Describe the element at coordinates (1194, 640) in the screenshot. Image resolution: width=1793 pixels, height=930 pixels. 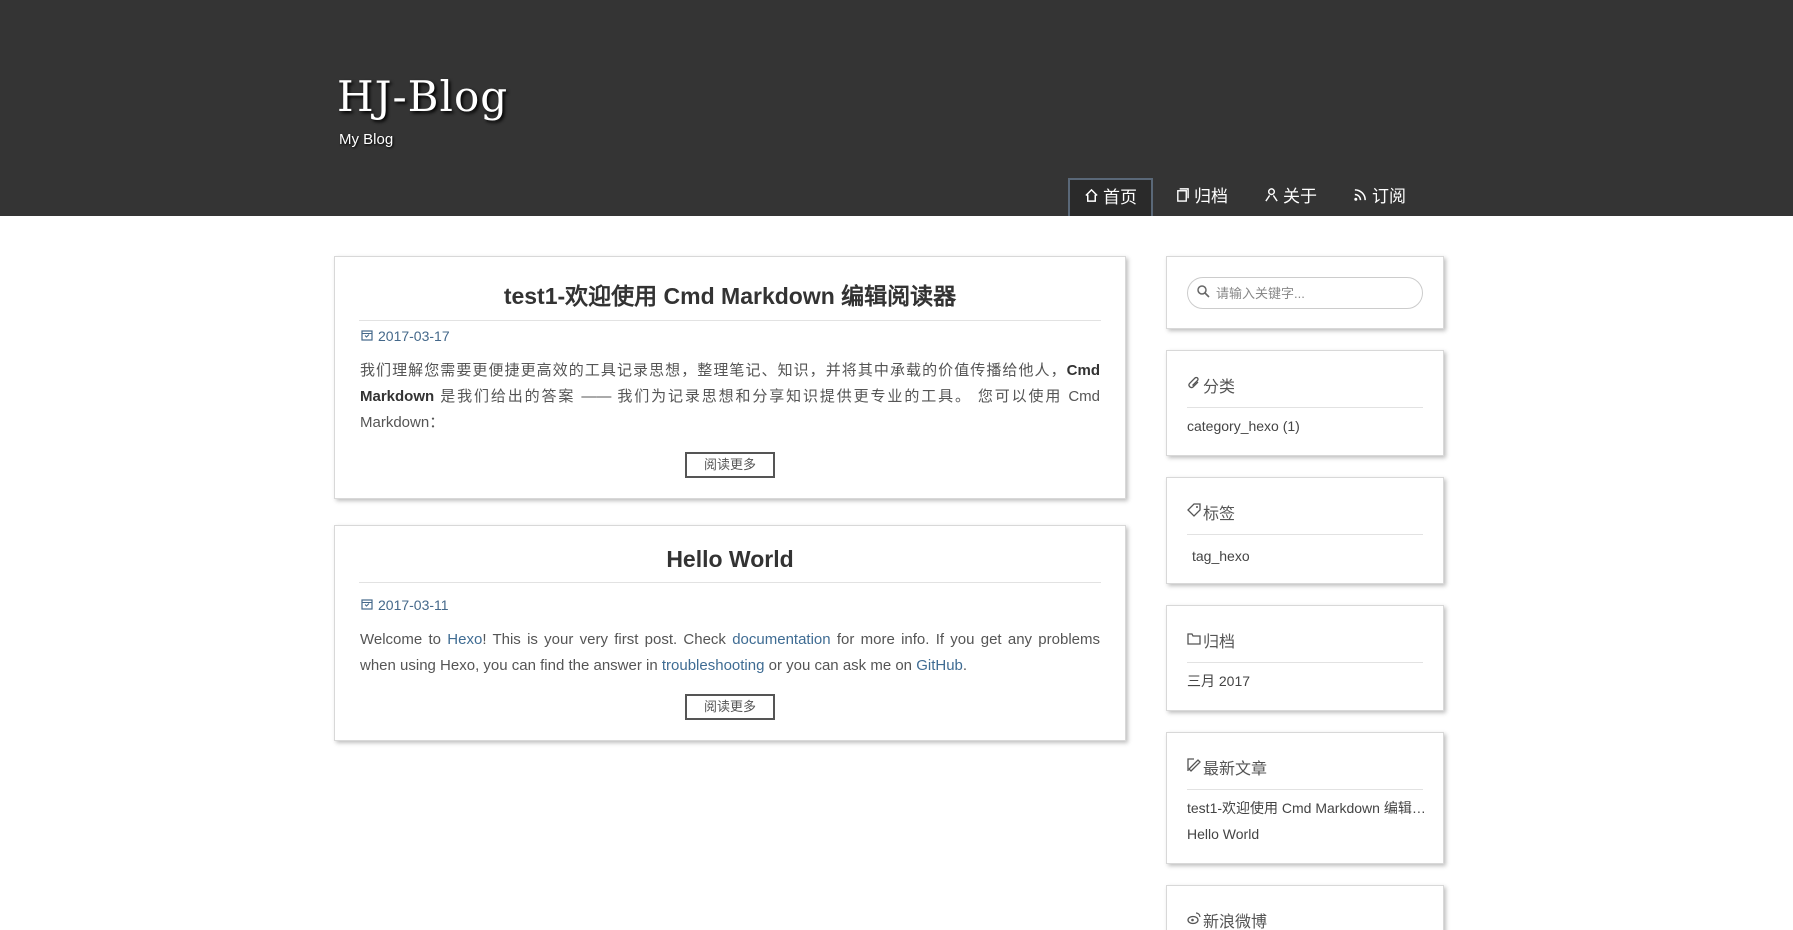
I see `archive-box-icon` at that location.